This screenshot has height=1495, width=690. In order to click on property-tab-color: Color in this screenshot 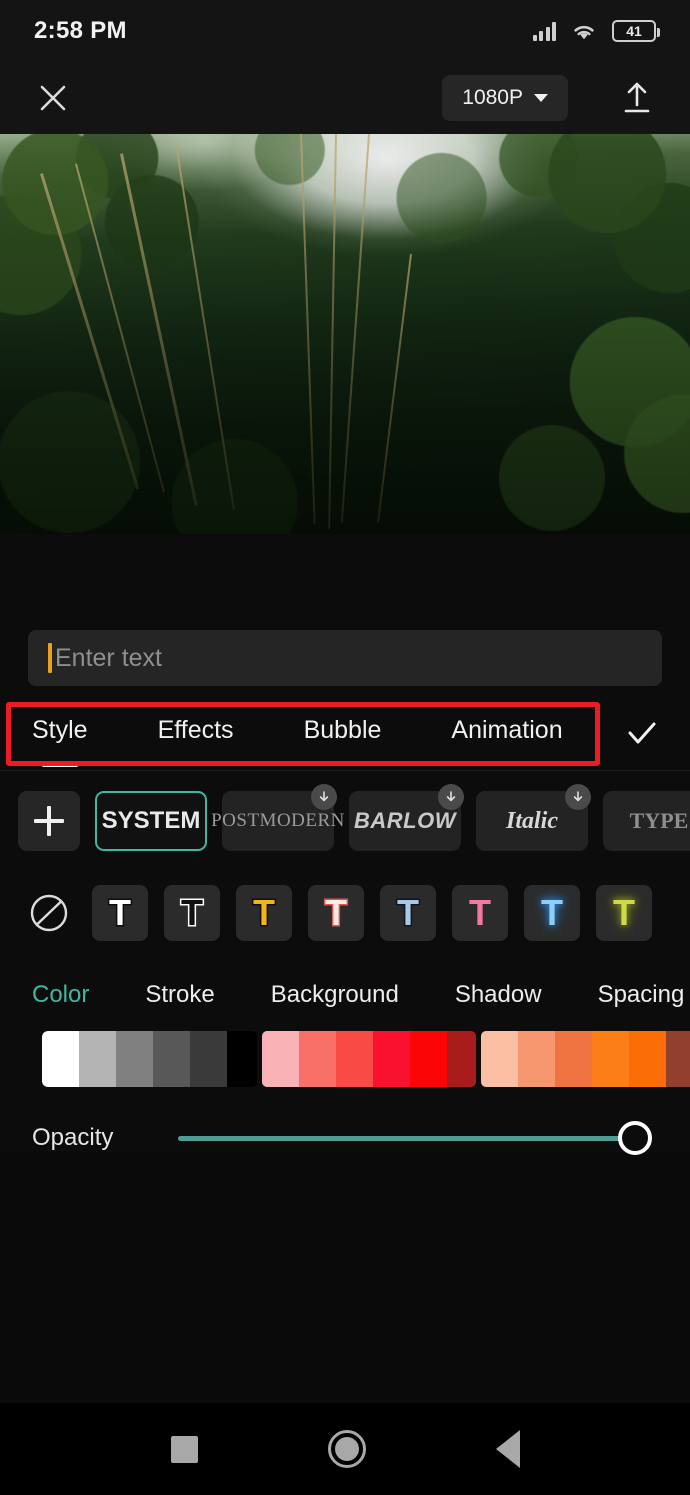, I will do `click(60, 995)`.